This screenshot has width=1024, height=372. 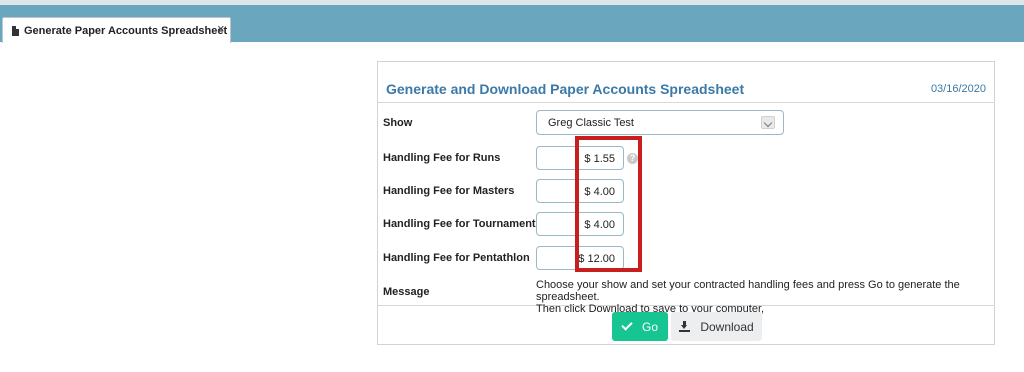 I want to click on tab-label: Generate Paper Accounts Spreadsheet, so click(x=126, y=31).